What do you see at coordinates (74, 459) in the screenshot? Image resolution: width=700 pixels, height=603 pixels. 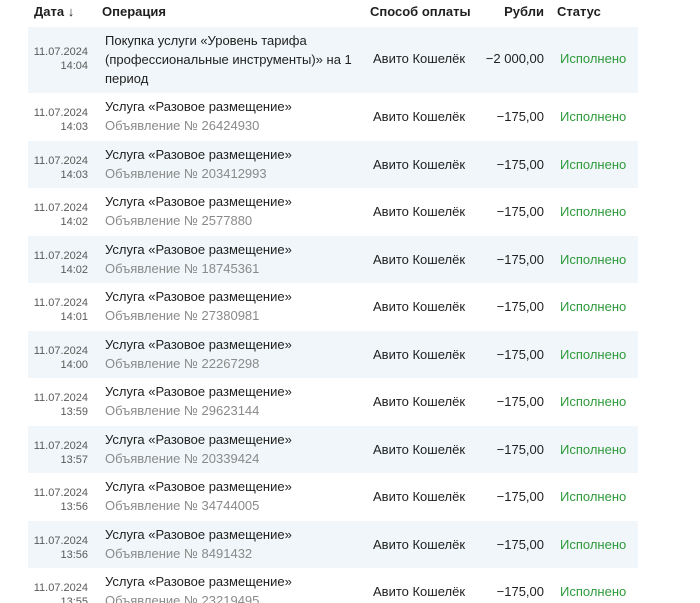 I see `row-time: 13:57` at bounding box center [74, 459].